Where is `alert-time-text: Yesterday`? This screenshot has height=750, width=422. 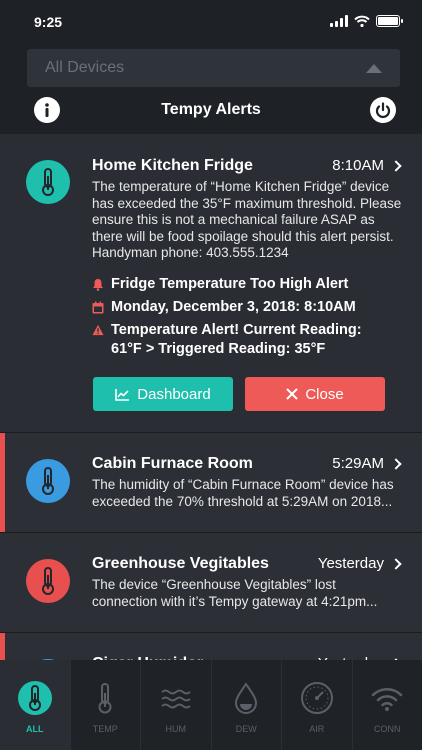 alert-time-text: Yesterday is located at coordinates (350, 563).